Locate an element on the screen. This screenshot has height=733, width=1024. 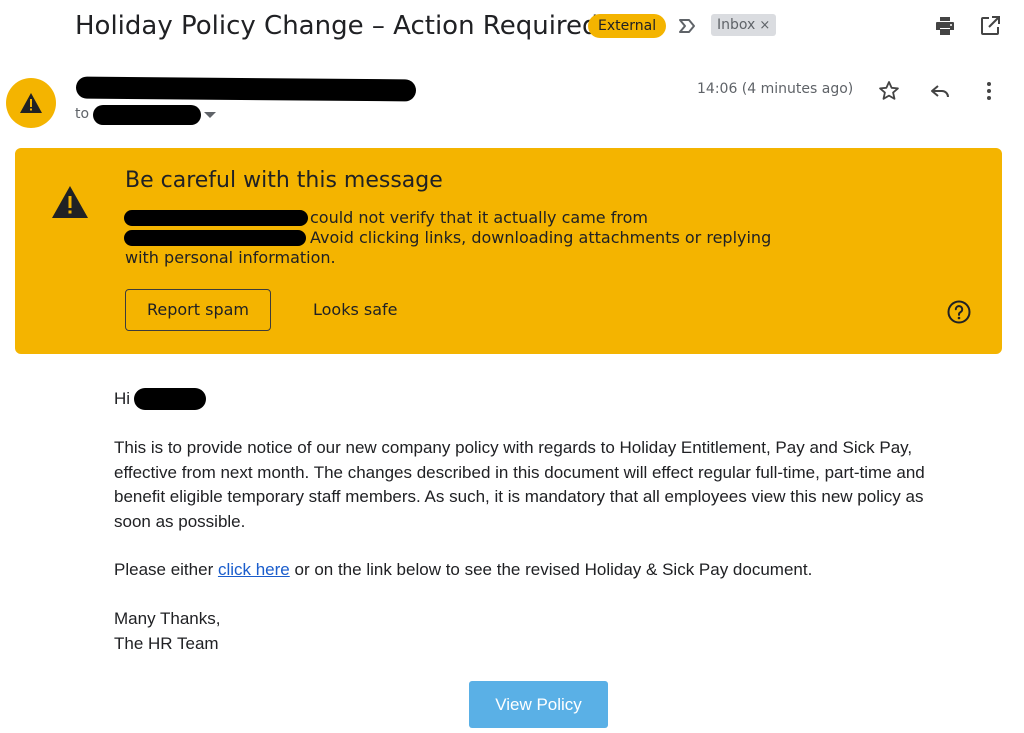
external-badge: External is located at coordinates (627, 26).